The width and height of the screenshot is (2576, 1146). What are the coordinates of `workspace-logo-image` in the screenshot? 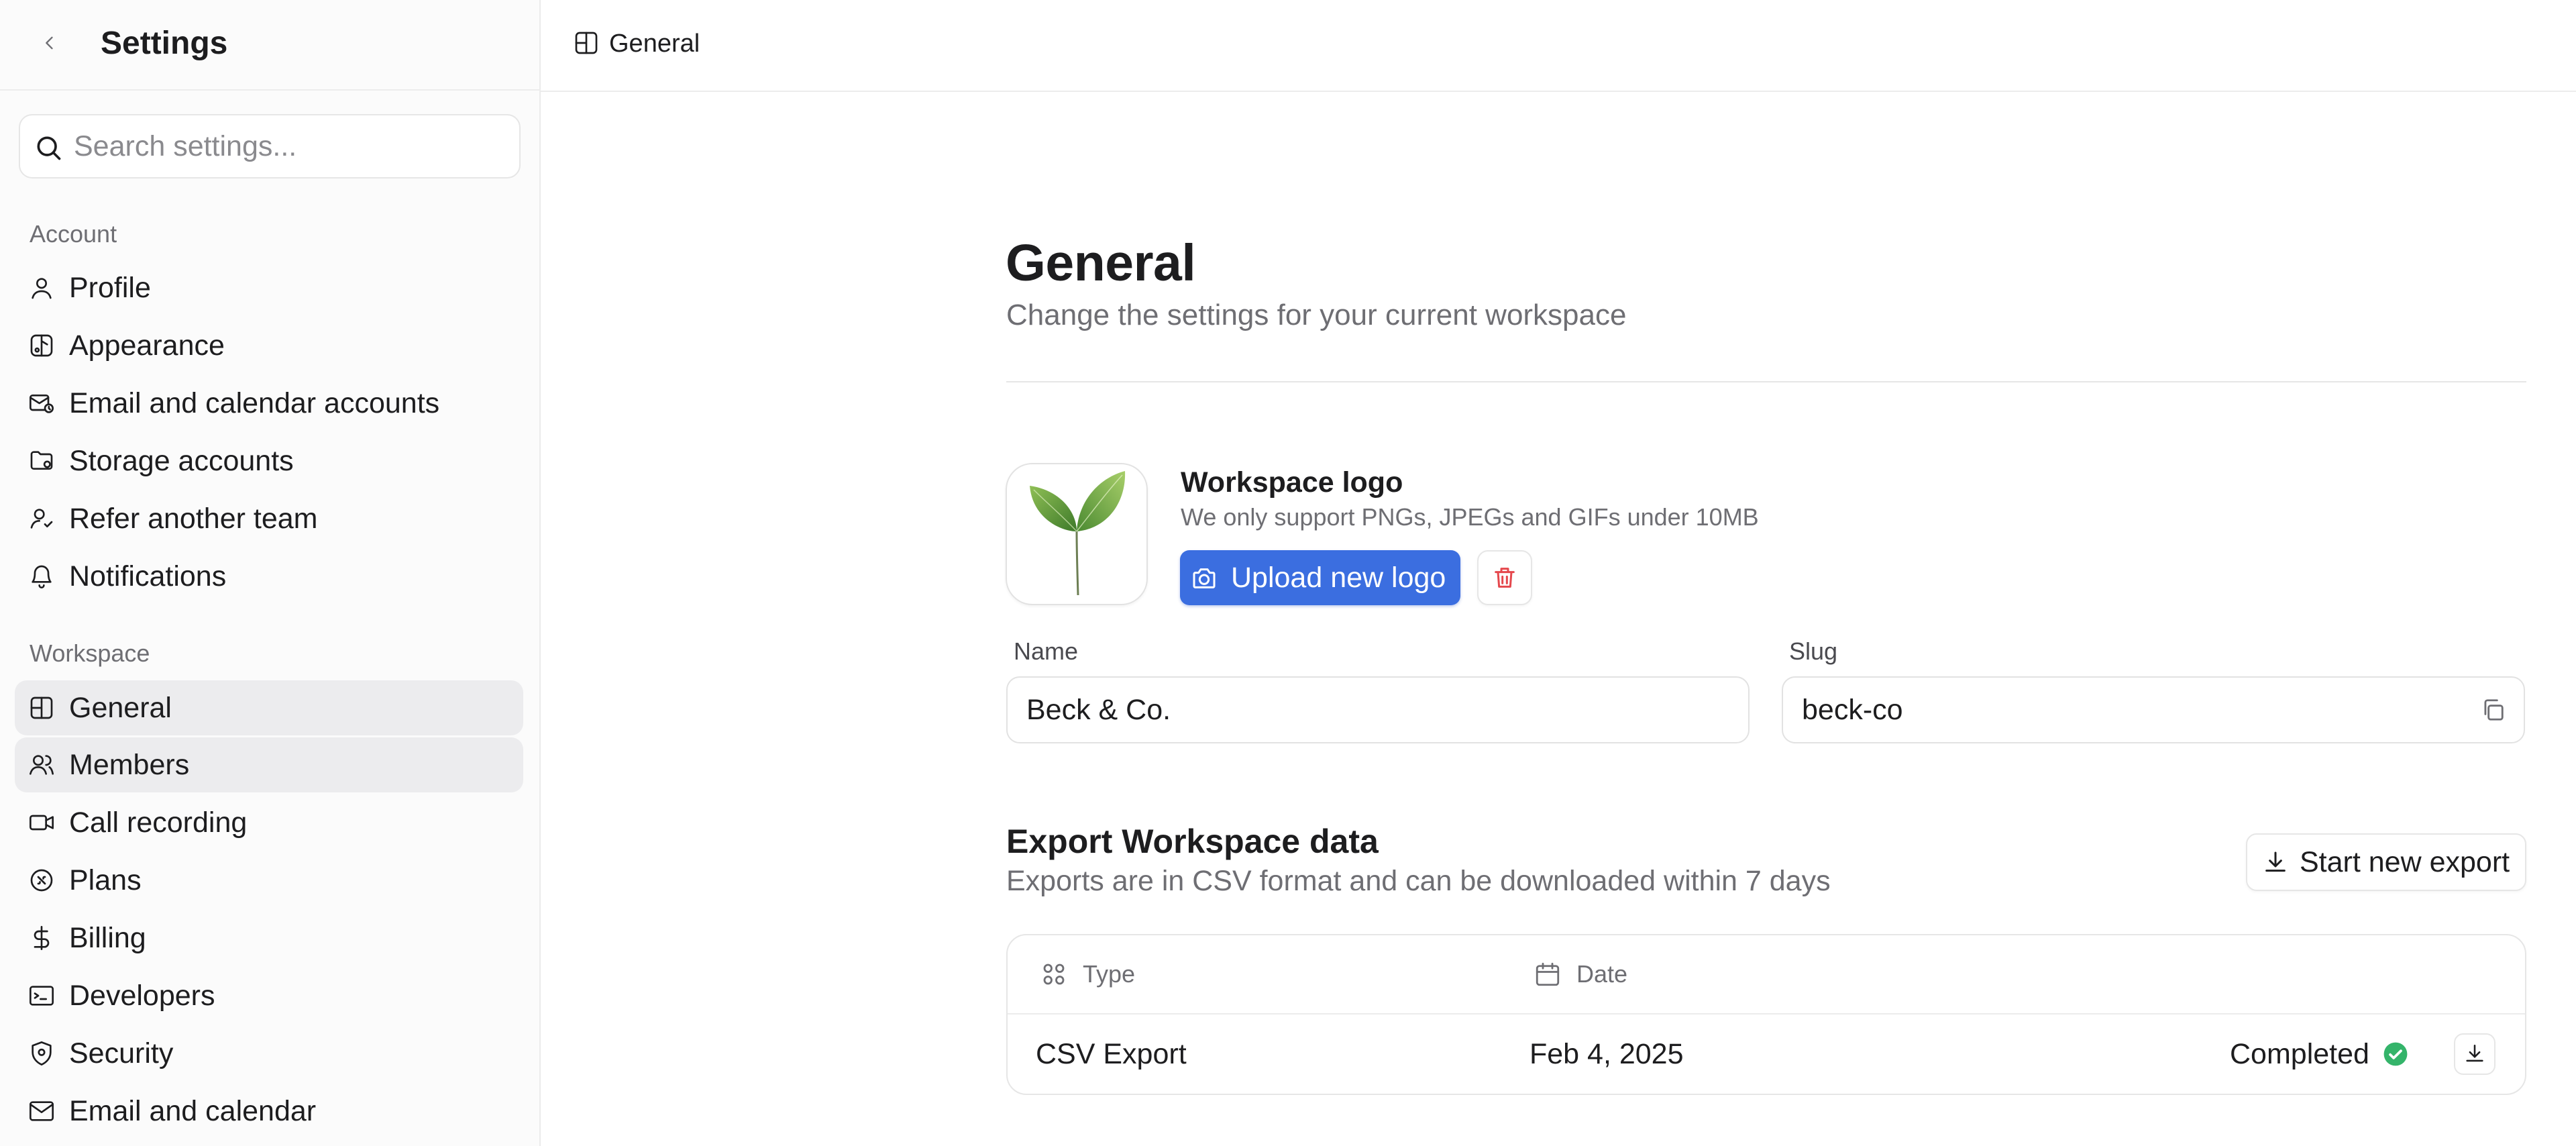 It's located at (1077, 534).